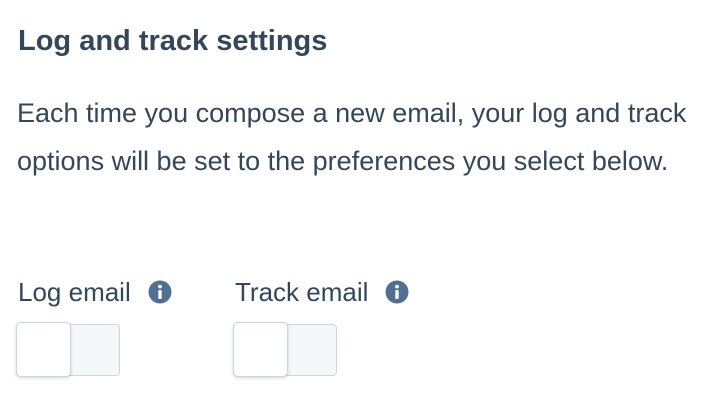 This screenshot has height=406, width=708. What do you see at coordinates (302, 292) in the screenshot?
I see `track-email-label: Track email` at bounding box center [302, 292].